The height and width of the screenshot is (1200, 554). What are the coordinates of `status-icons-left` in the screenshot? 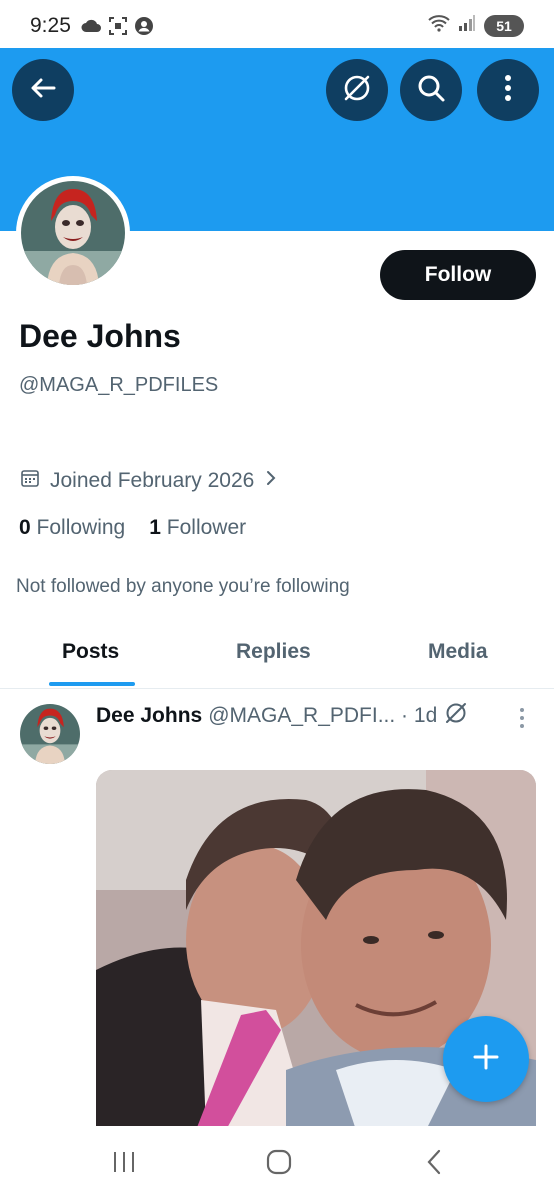 It's located at (117, 28).